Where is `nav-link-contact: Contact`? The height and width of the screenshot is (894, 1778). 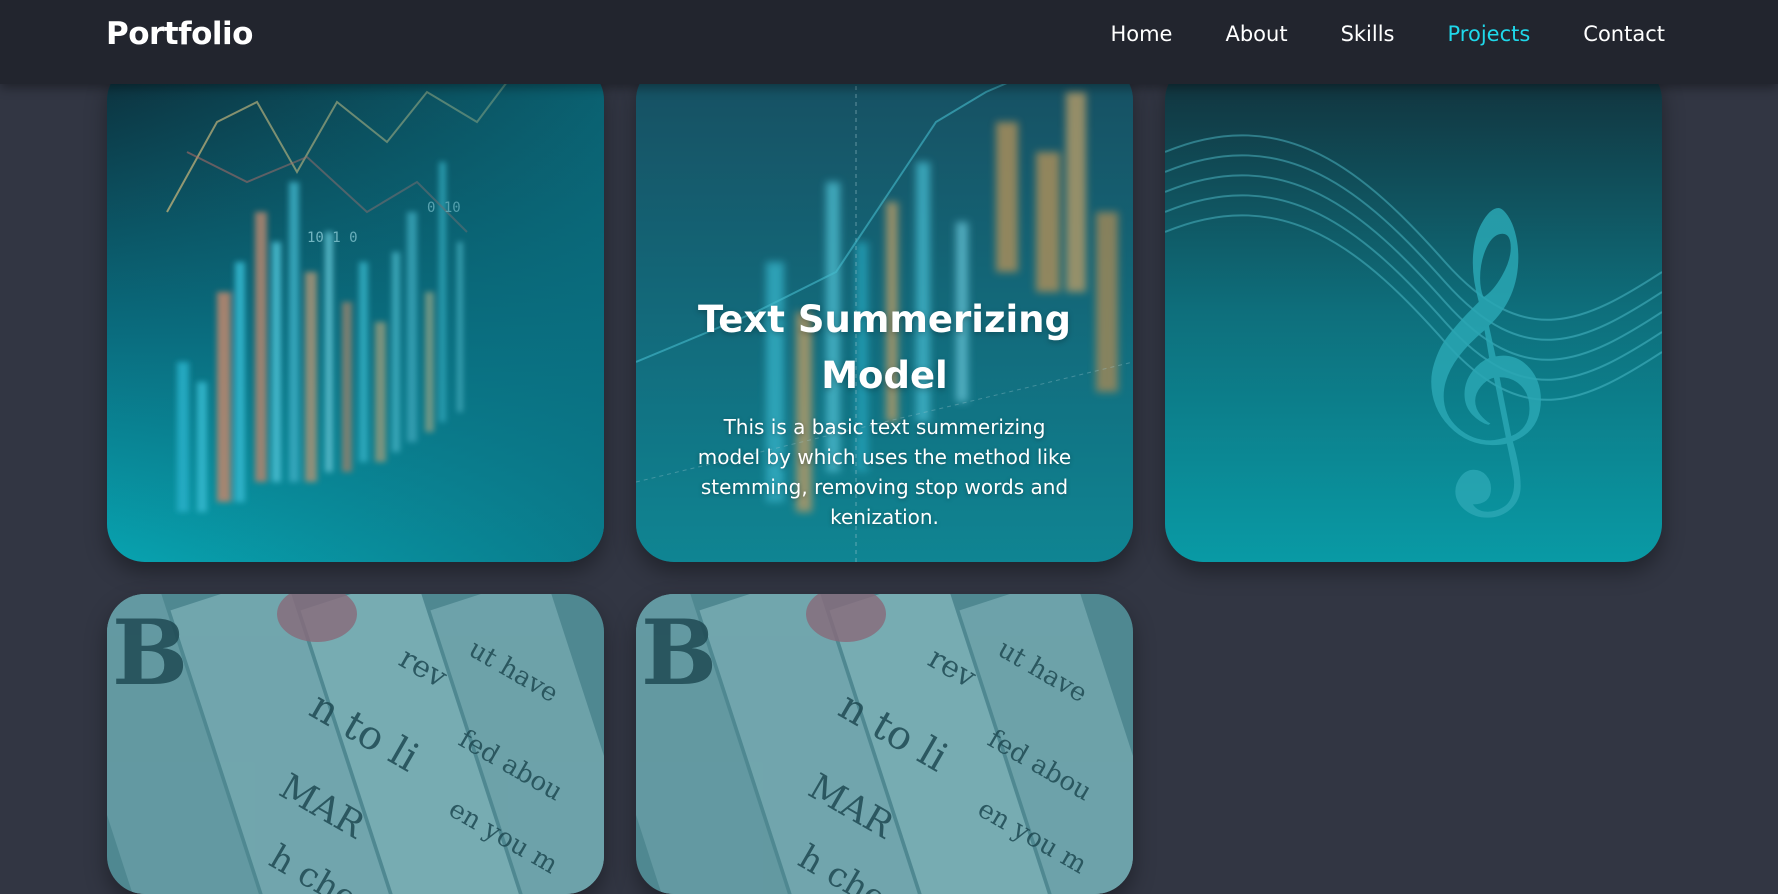 nav-link-contact: Contact is located at coordinates (1624, 34).